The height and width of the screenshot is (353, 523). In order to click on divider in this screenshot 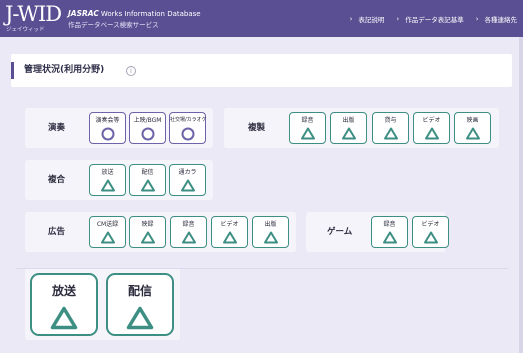, I will do `click(262, 268)`.